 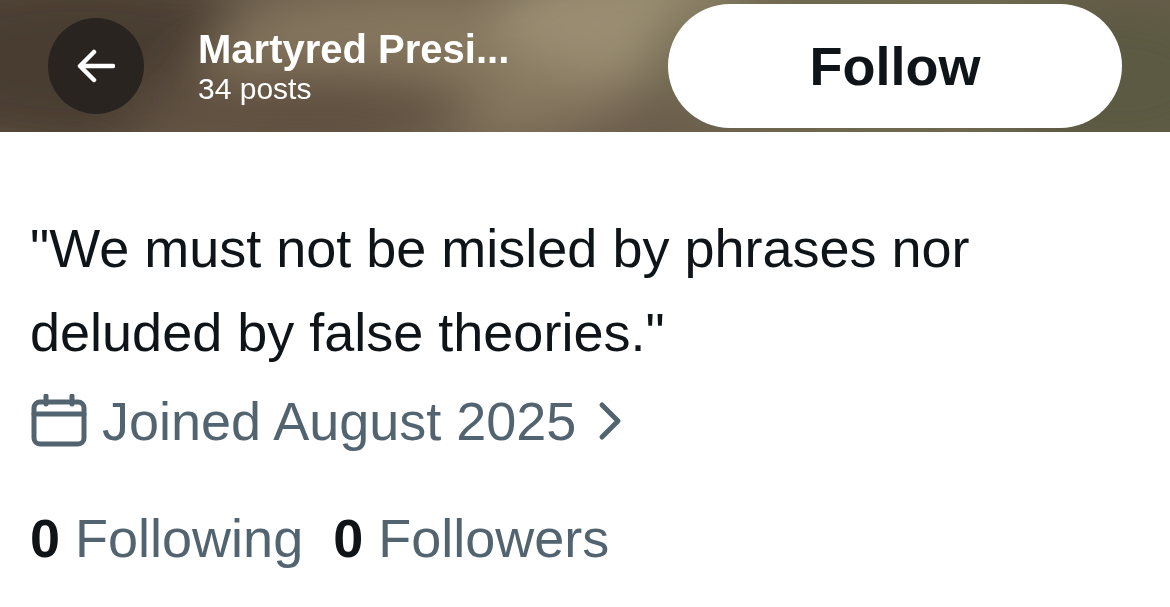 What do you see at coordinates (59, 421) in the screenshot?
I see `calendar-icon` at bounding box center [59, 421].